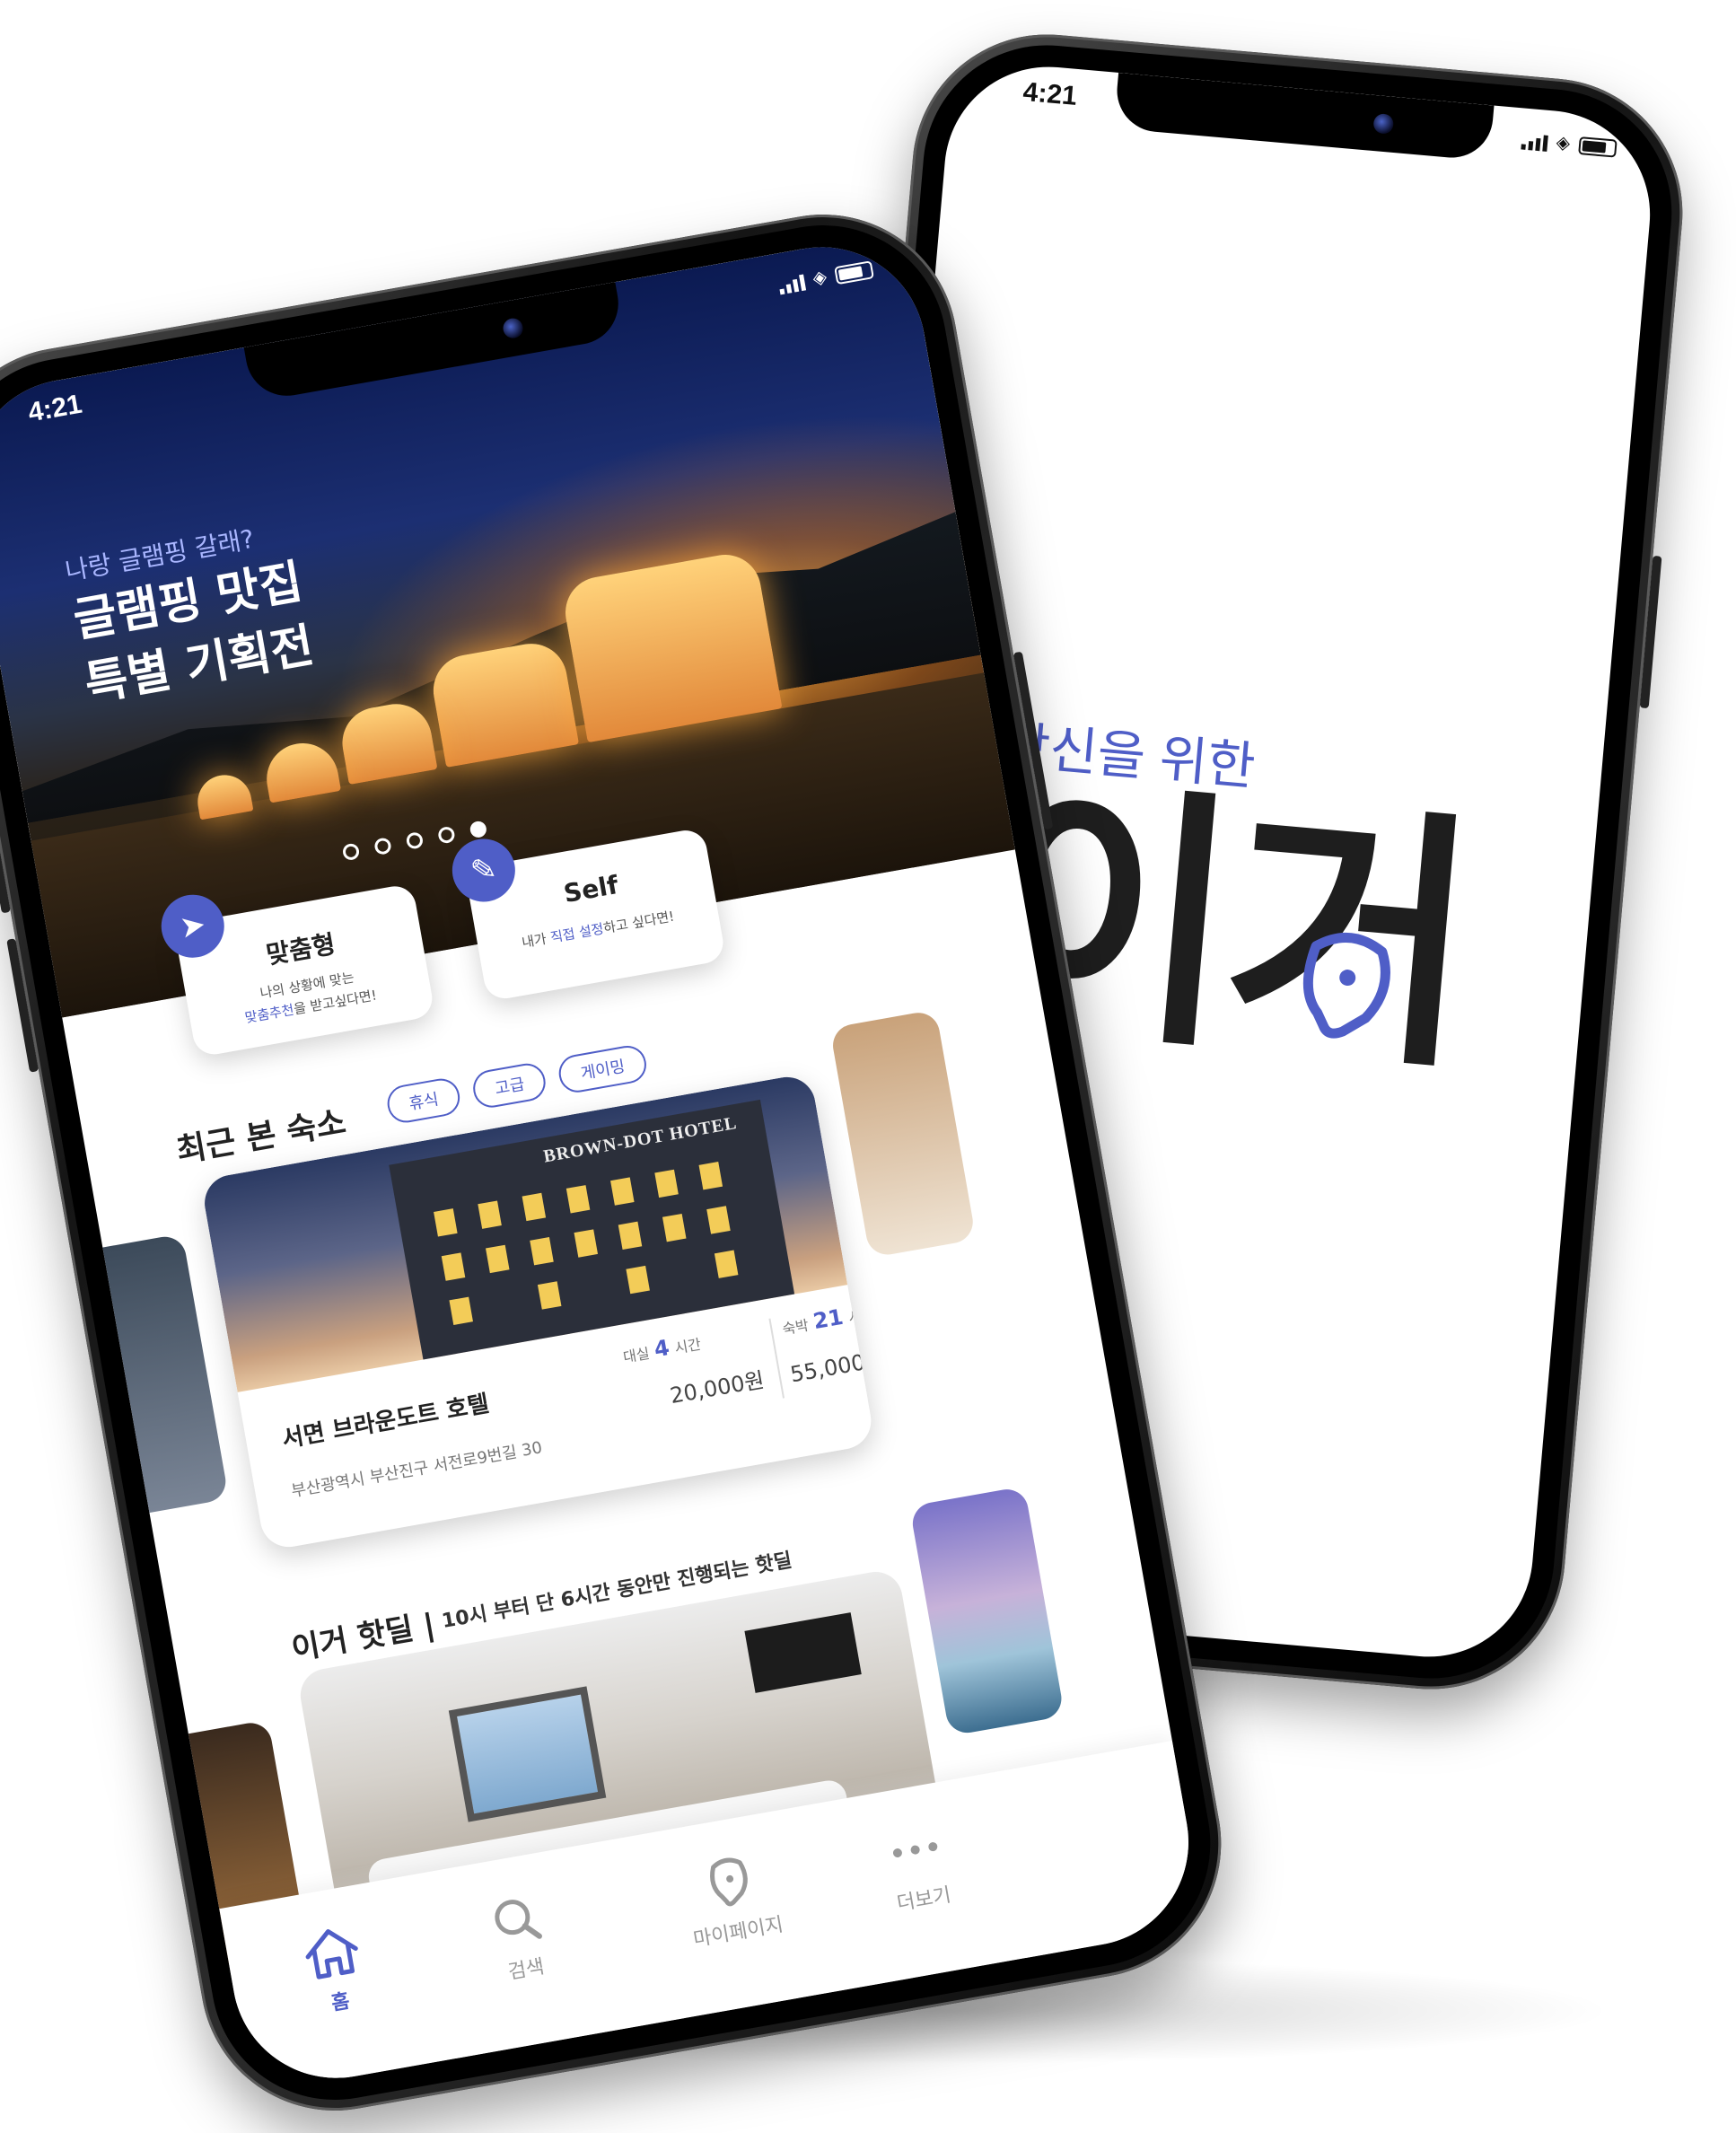 Image resolution: width=1736 pixels, height=2133 pixels. I want to click on mode-desc-pre: 내가, so click(536, 940).